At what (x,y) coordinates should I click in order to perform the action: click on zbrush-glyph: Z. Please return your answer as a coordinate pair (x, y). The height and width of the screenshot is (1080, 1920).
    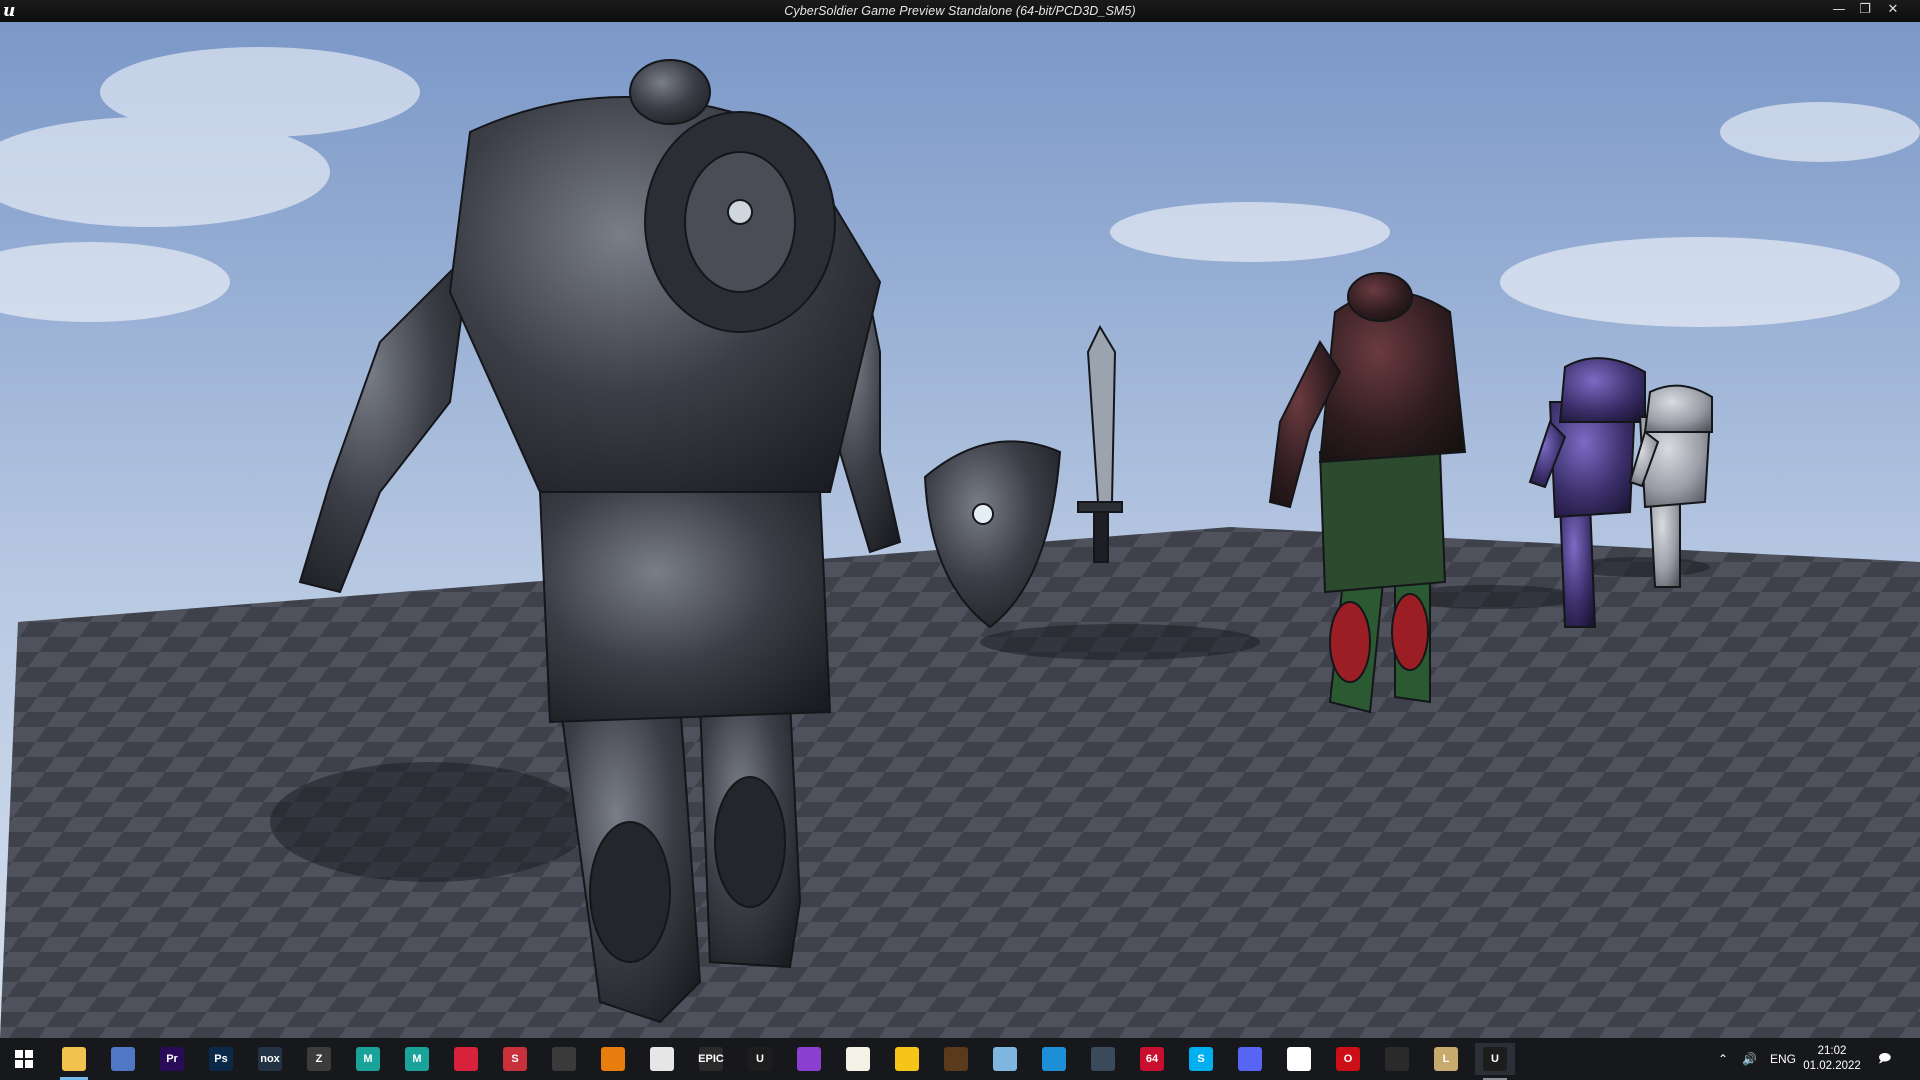
    Looking at the image, I should click on (319, 1059).